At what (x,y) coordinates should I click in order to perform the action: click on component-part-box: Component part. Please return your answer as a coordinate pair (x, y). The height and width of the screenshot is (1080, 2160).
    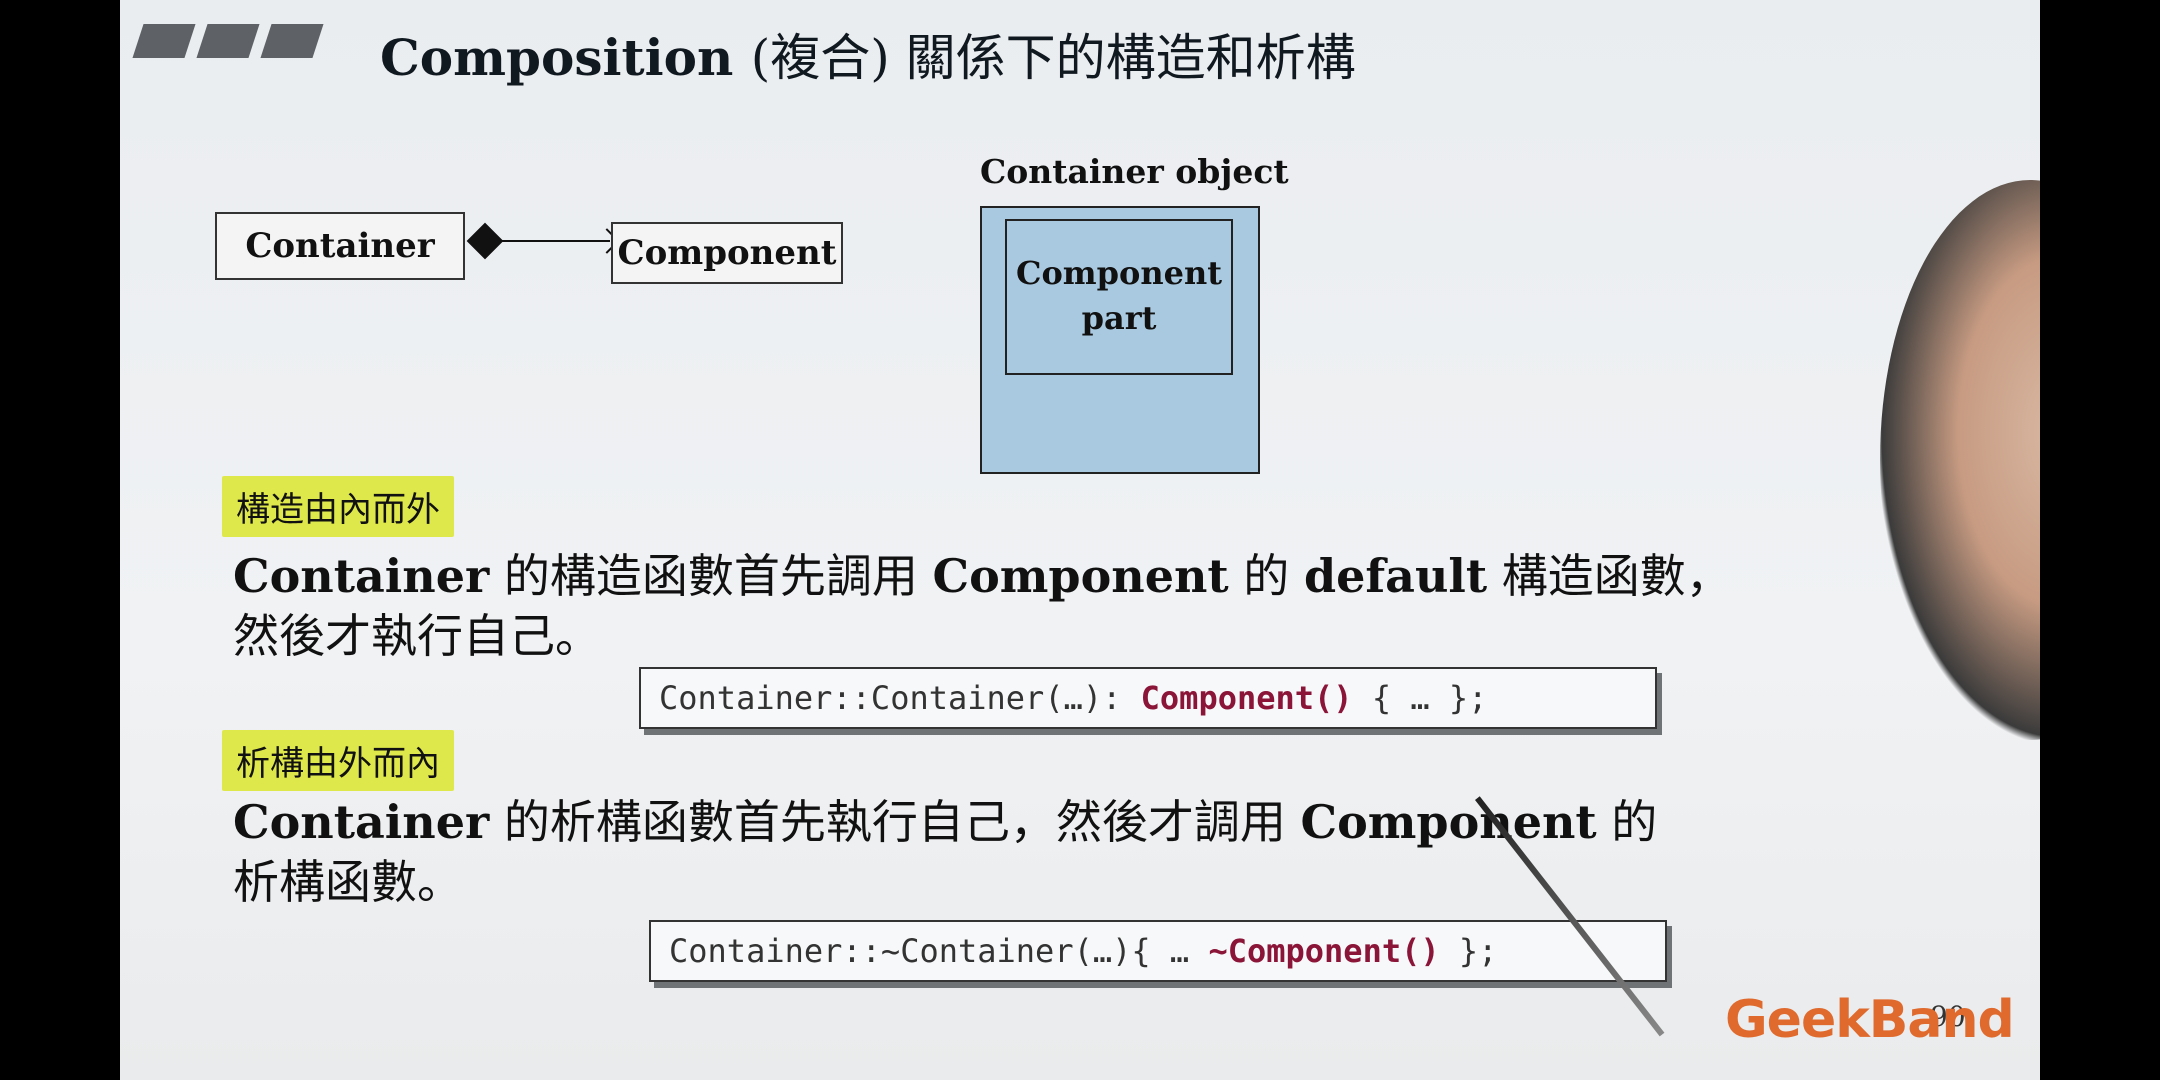
    Looking at the image, I should click on (1119, 297).